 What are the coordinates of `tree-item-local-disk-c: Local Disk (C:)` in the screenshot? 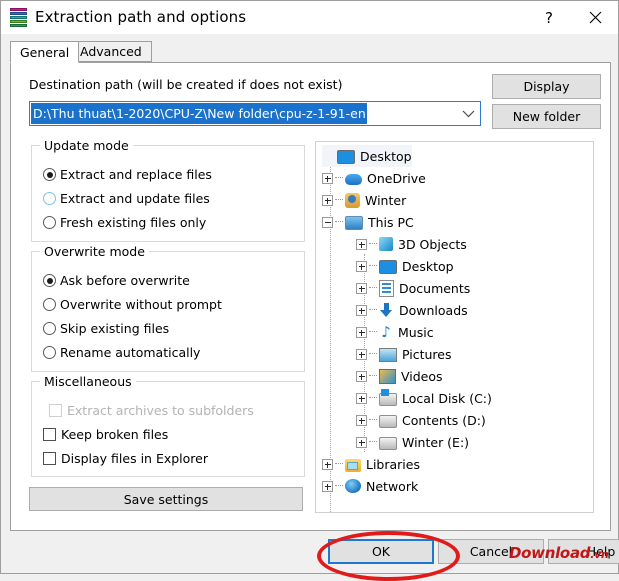 It's located at (424, 398).